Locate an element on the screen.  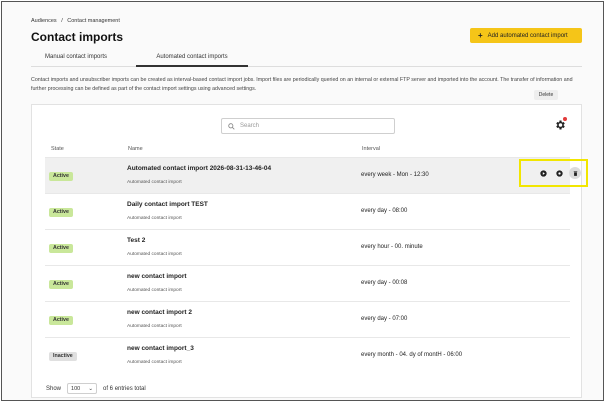
breadcrumb-contact-management: Contact management is located at coordinates (93, 21).